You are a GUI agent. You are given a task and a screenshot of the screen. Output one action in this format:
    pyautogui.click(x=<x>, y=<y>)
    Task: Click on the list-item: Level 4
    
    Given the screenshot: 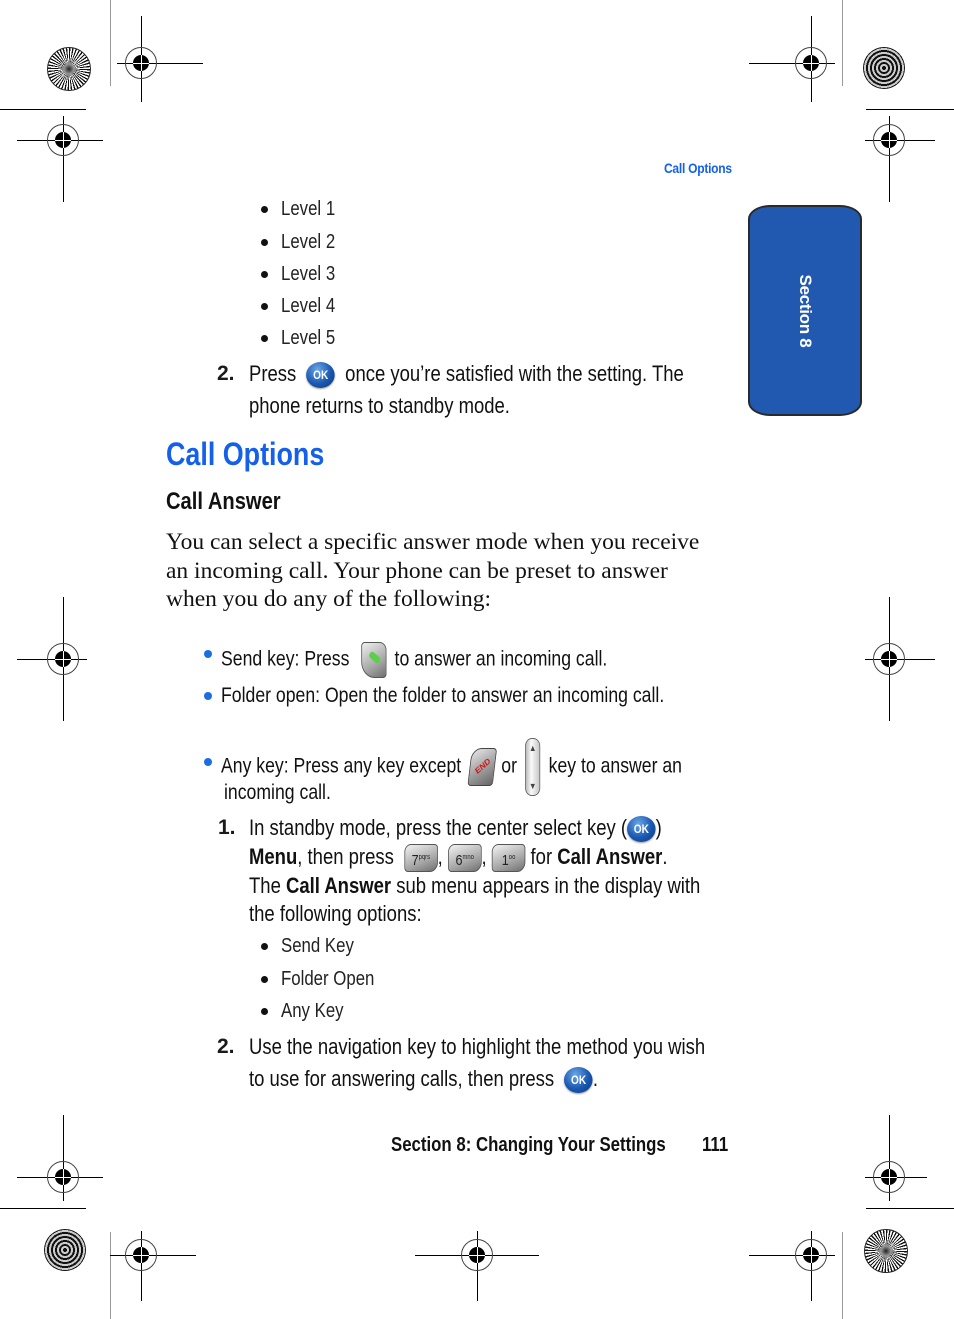 What is the action you would take?
    pyautogui.click(x=303, y=306)
    